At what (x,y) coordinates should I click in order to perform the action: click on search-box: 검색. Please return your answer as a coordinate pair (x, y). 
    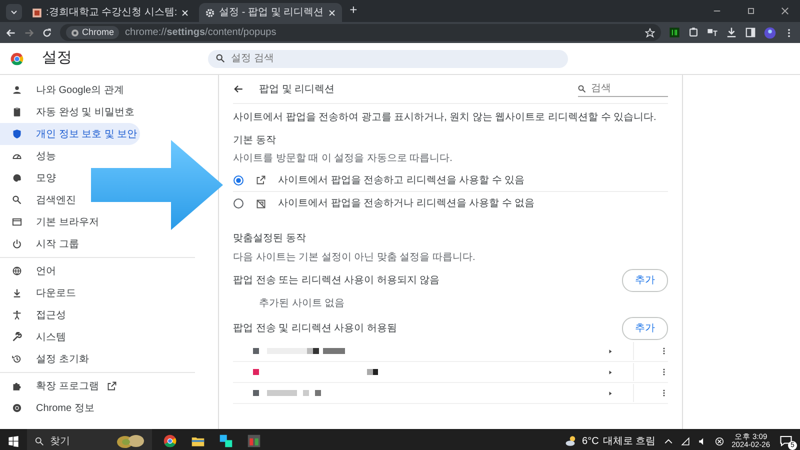
    Looking at the image, I should click on (623, 89).